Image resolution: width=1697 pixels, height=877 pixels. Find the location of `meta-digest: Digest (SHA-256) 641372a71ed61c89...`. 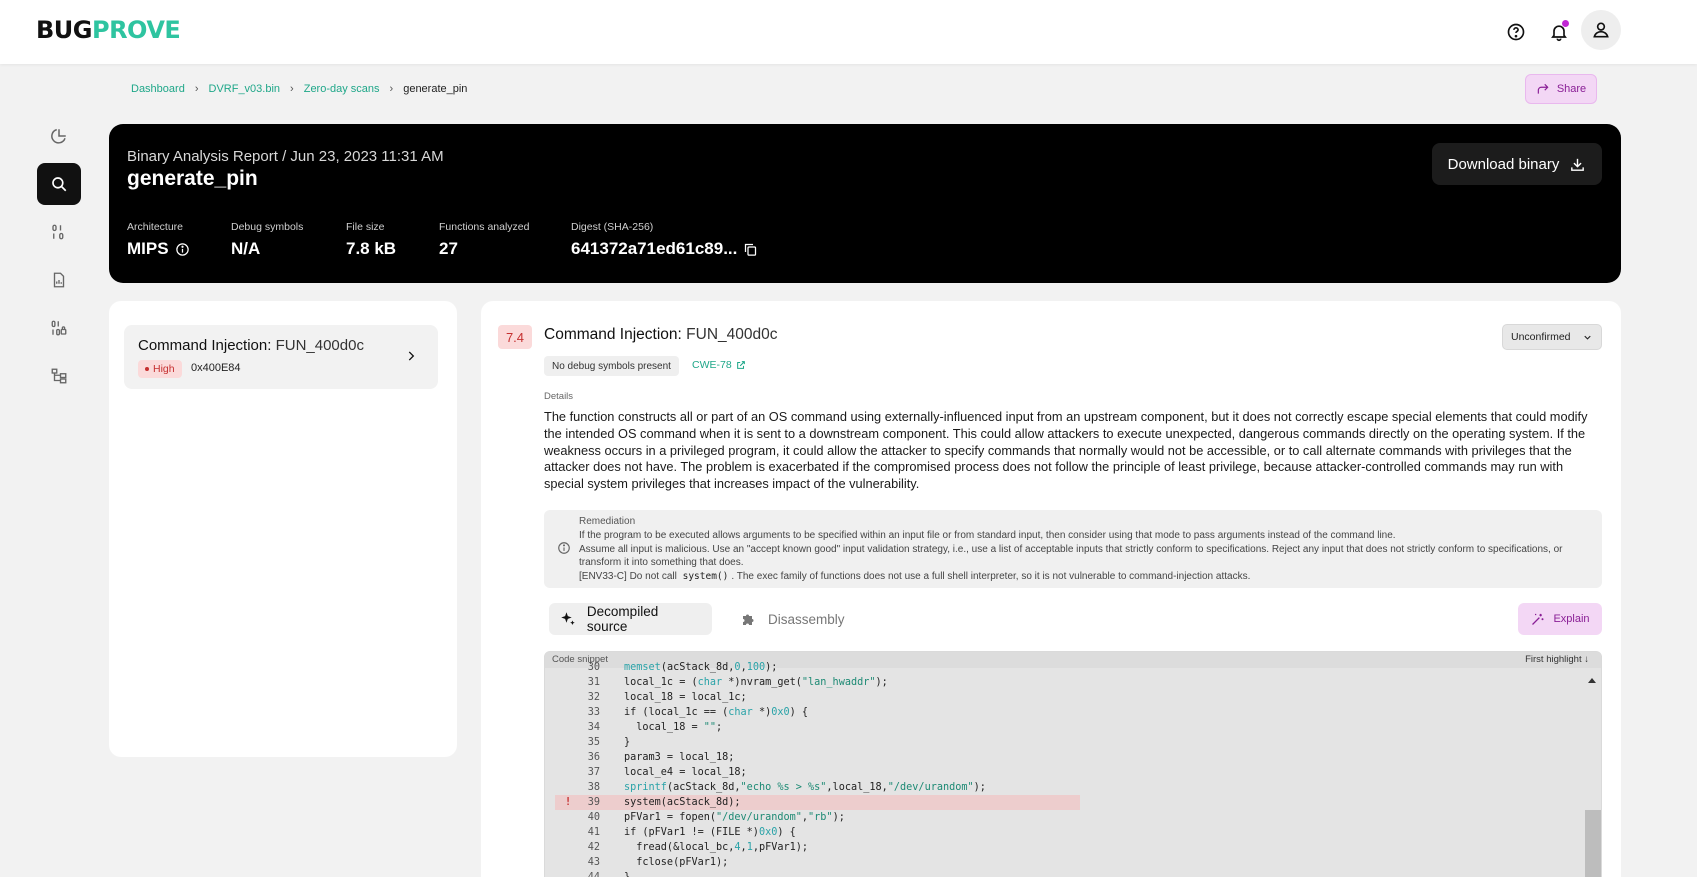

meta-digest: Digest (SHA-256) 641372a71ed61c89... is located at coordinates (664, 240).